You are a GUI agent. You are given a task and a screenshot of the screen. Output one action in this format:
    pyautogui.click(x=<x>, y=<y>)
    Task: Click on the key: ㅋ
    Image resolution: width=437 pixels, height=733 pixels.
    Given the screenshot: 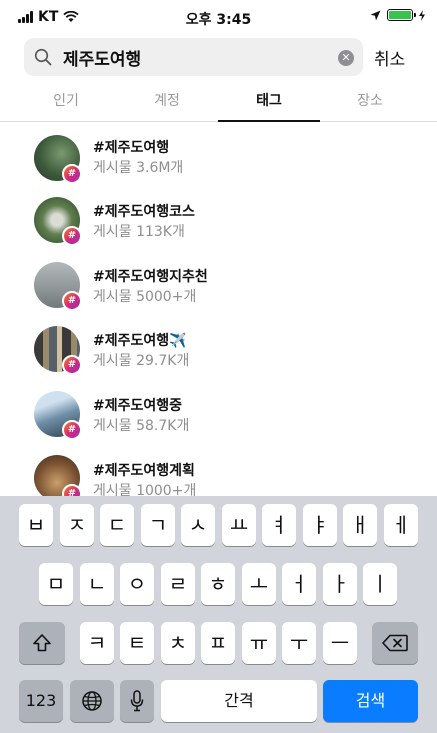 What is the action you would take?
    pyautogui.click(x=97, y=643)
    